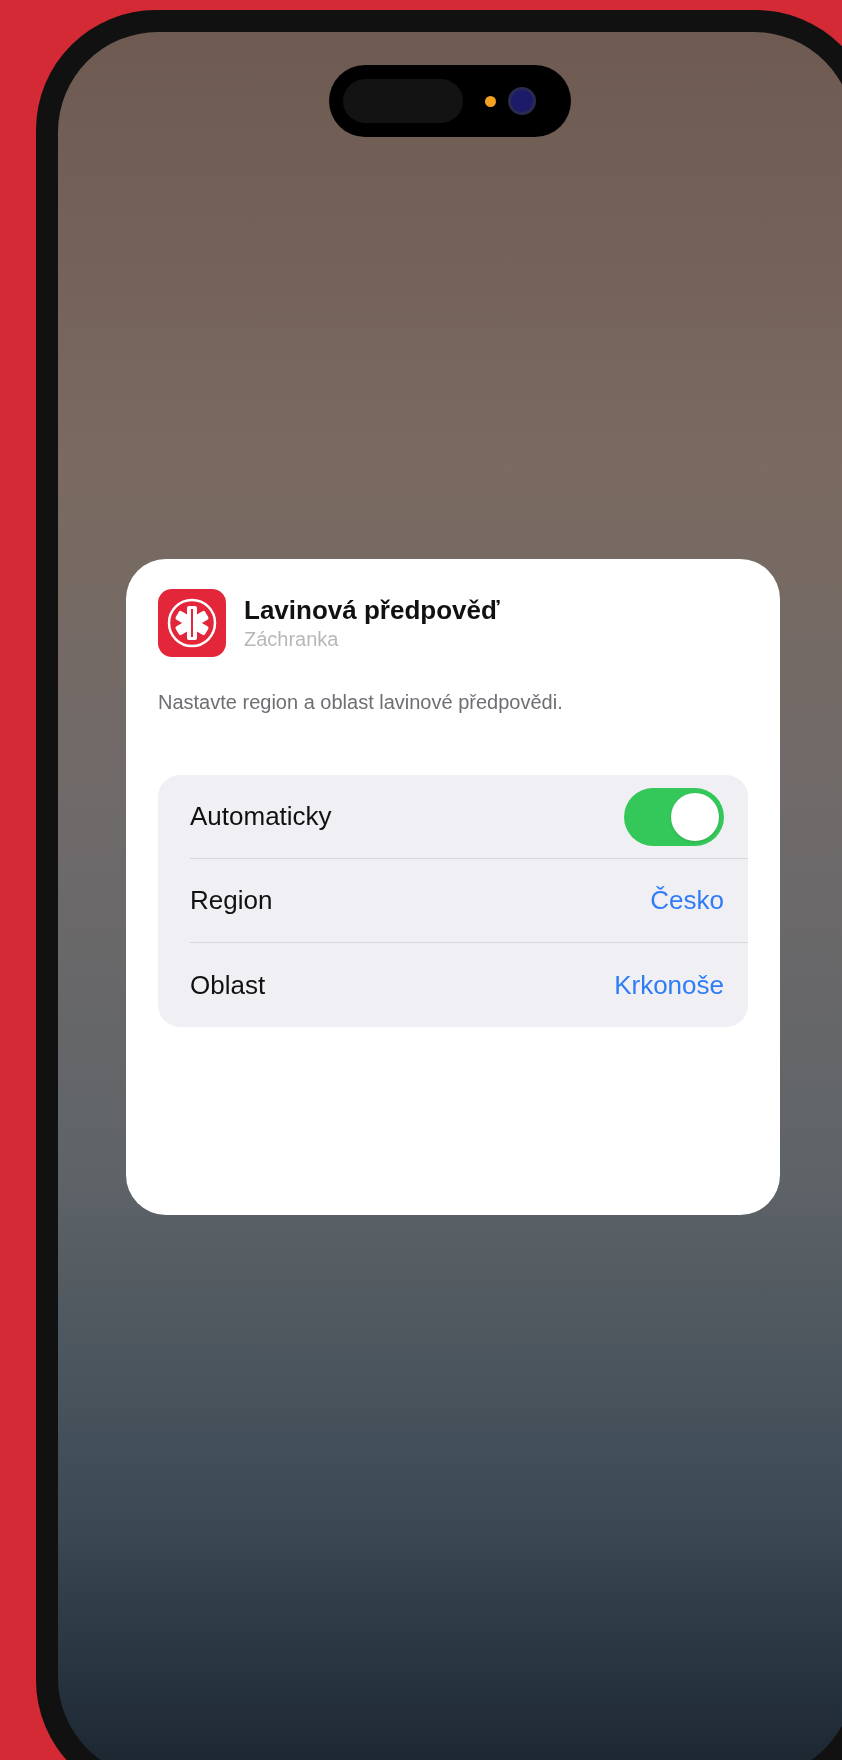  What do you see at coordinates (687, 900) in the screenshot?
I see `value-link: Česko` at bounding box center [687, 900].